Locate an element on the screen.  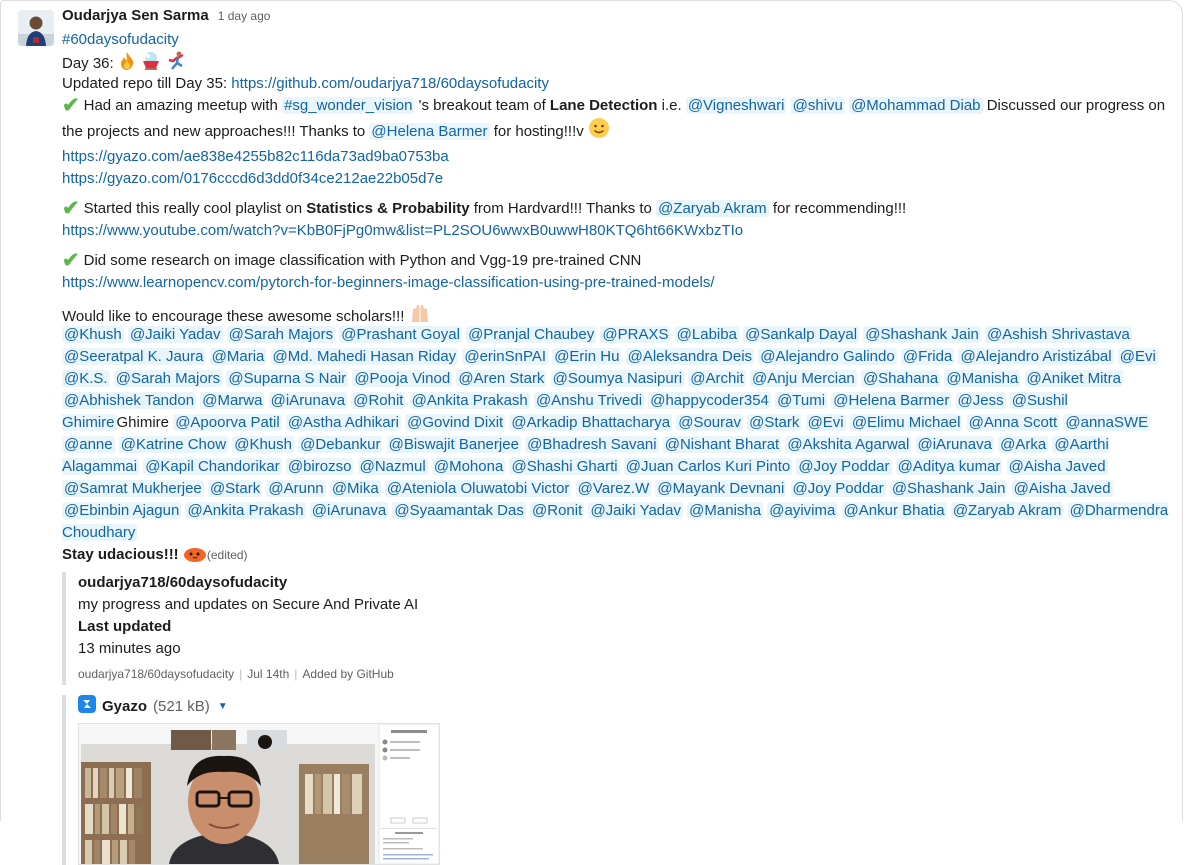
mention: @Mohona is located at coordinates (468, 466).